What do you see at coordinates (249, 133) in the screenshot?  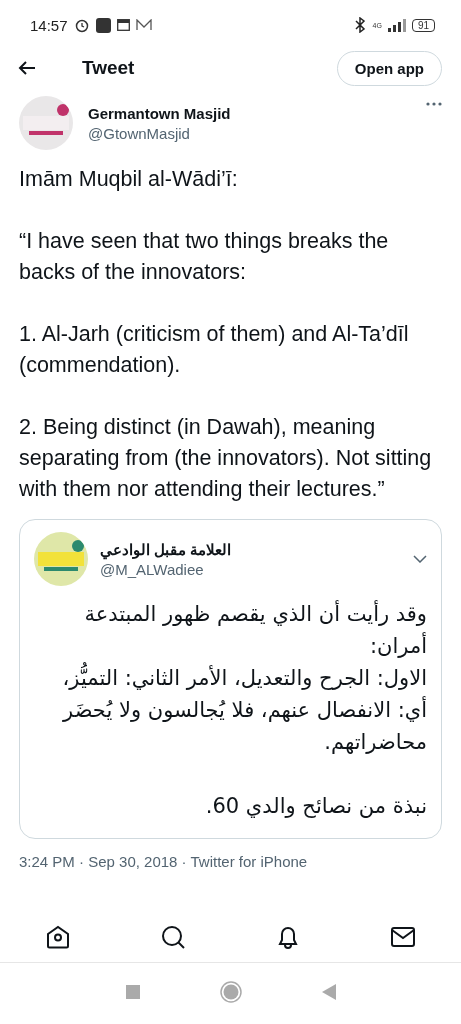 I see `author-handle: @GtownMasjid` at bounding box center [249, 133].